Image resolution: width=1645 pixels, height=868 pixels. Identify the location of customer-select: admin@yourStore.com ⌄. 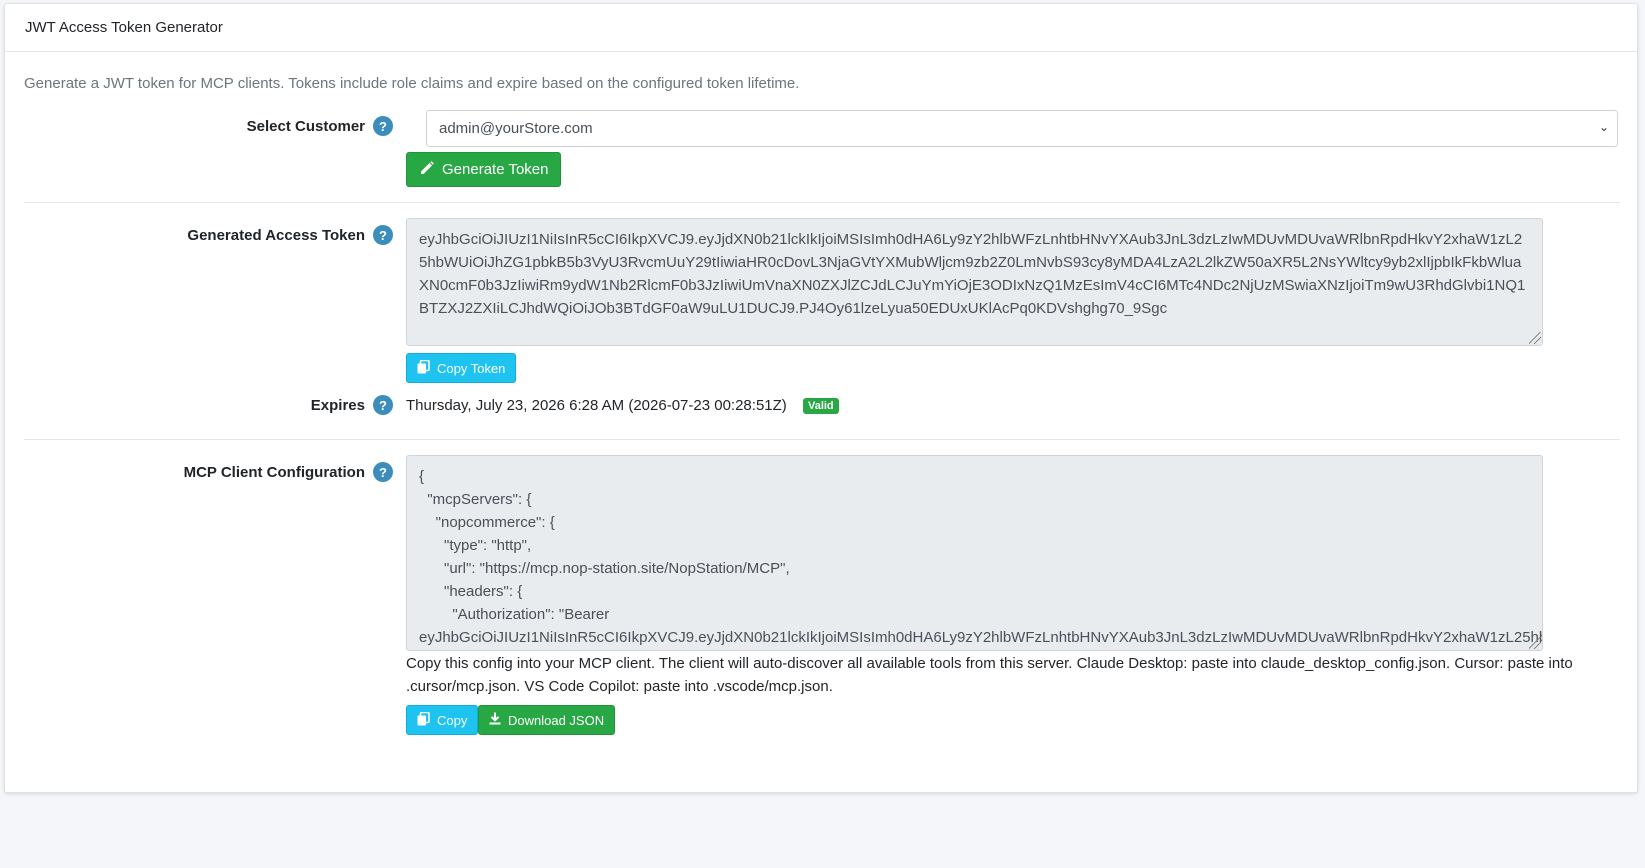
(1022, 128).